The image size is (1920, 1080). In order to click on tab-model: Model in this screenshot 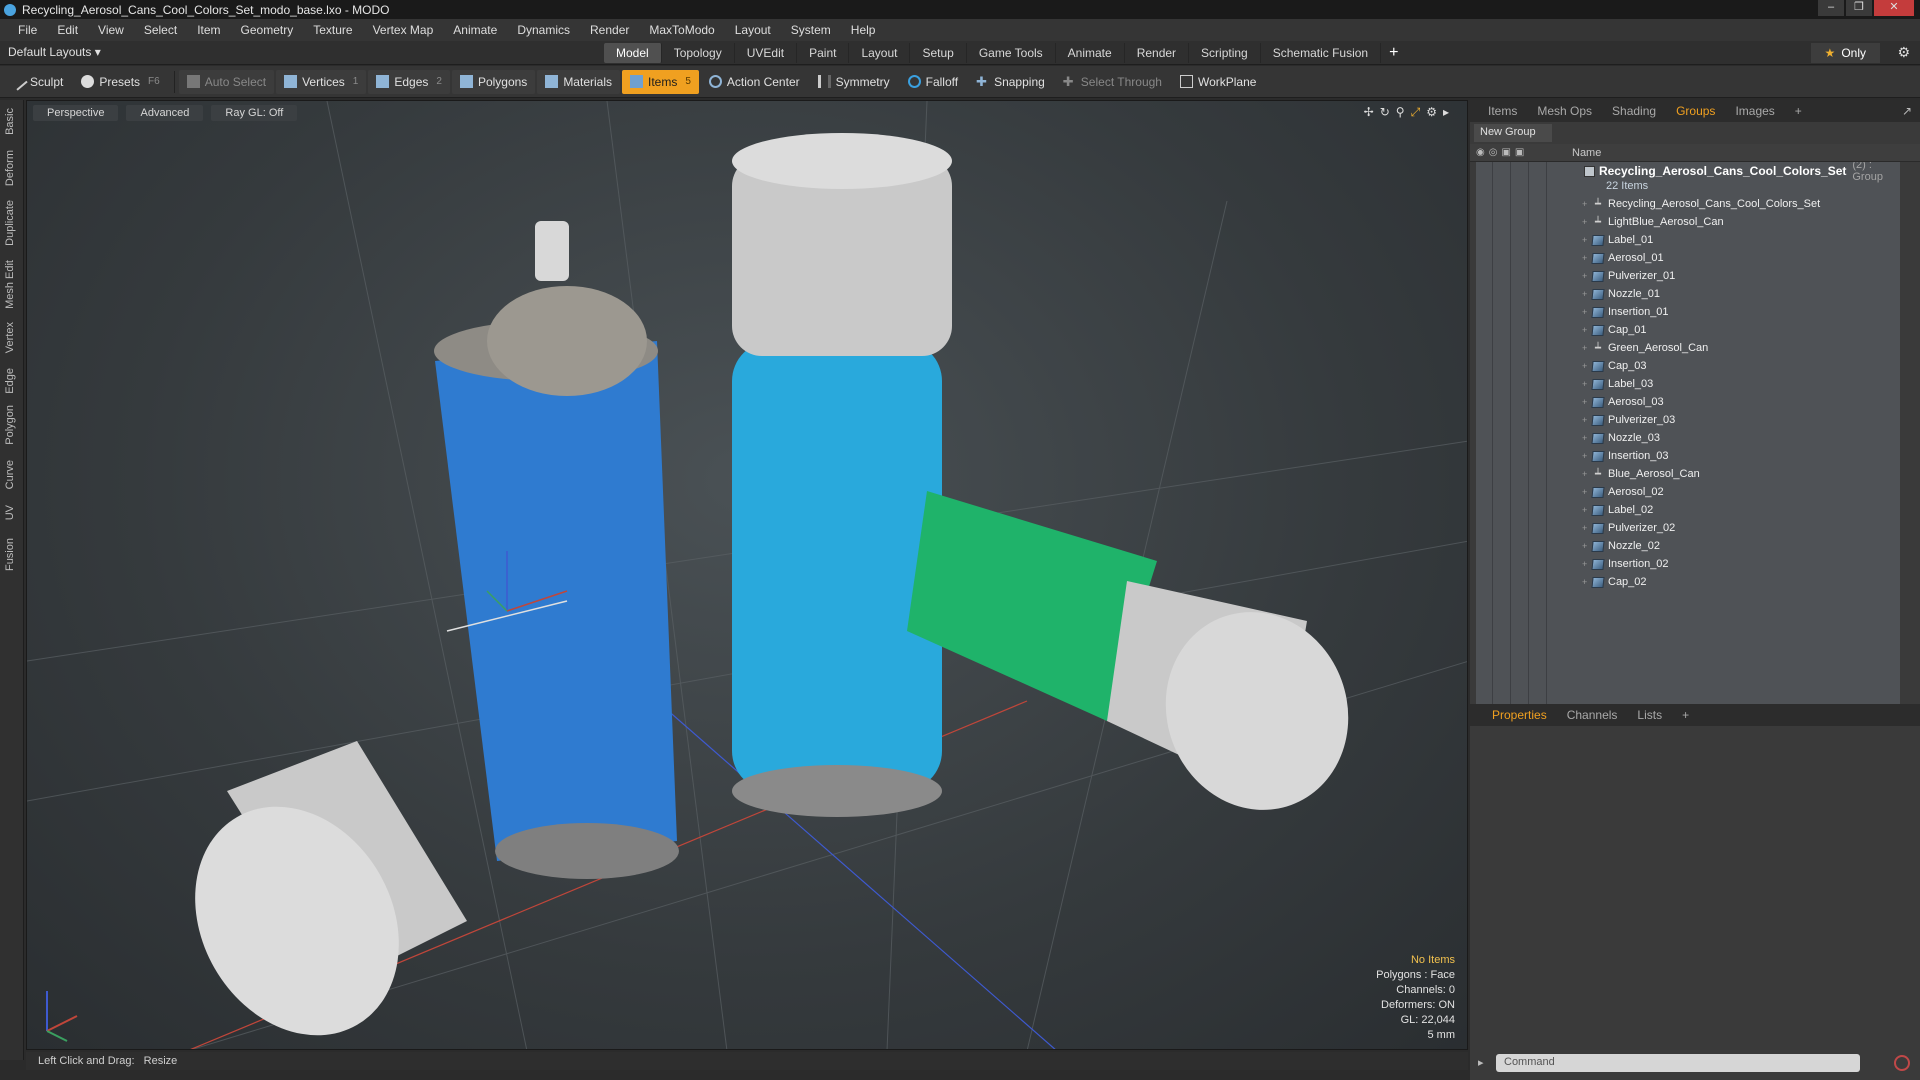, I will do `click(633, 53)`.